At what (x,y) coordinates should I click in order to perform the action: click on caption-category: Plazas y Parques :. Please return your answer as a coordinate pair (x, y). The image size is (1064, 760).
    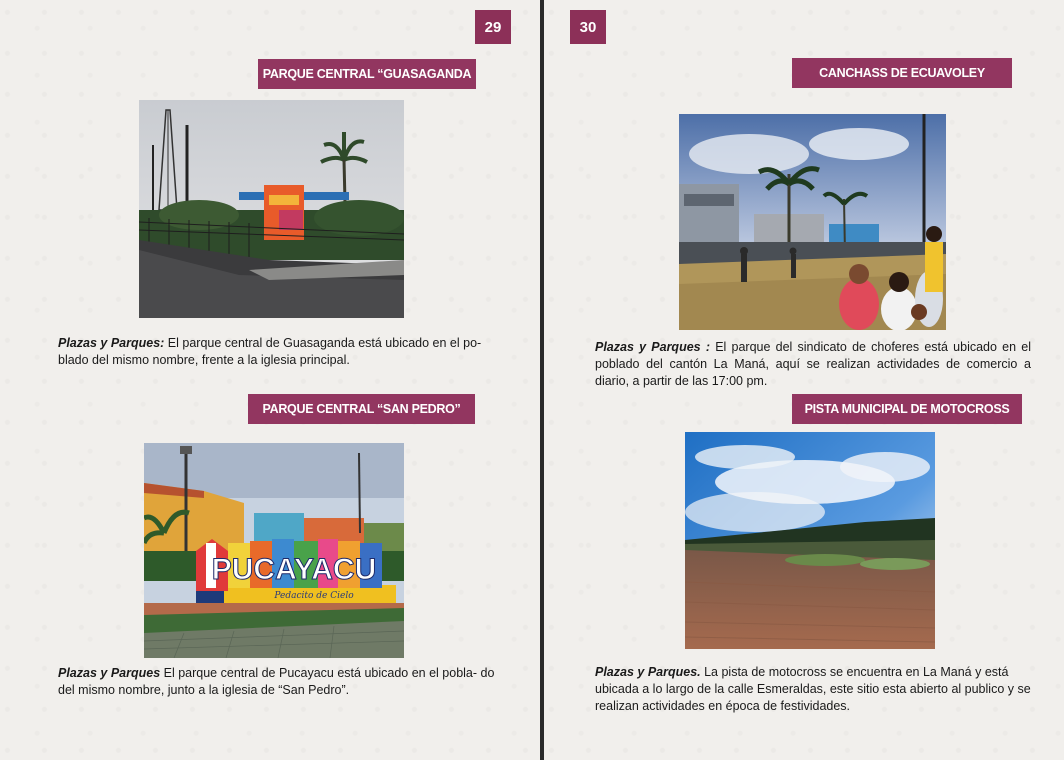
    Looking at the image, I should click on (652, 347).